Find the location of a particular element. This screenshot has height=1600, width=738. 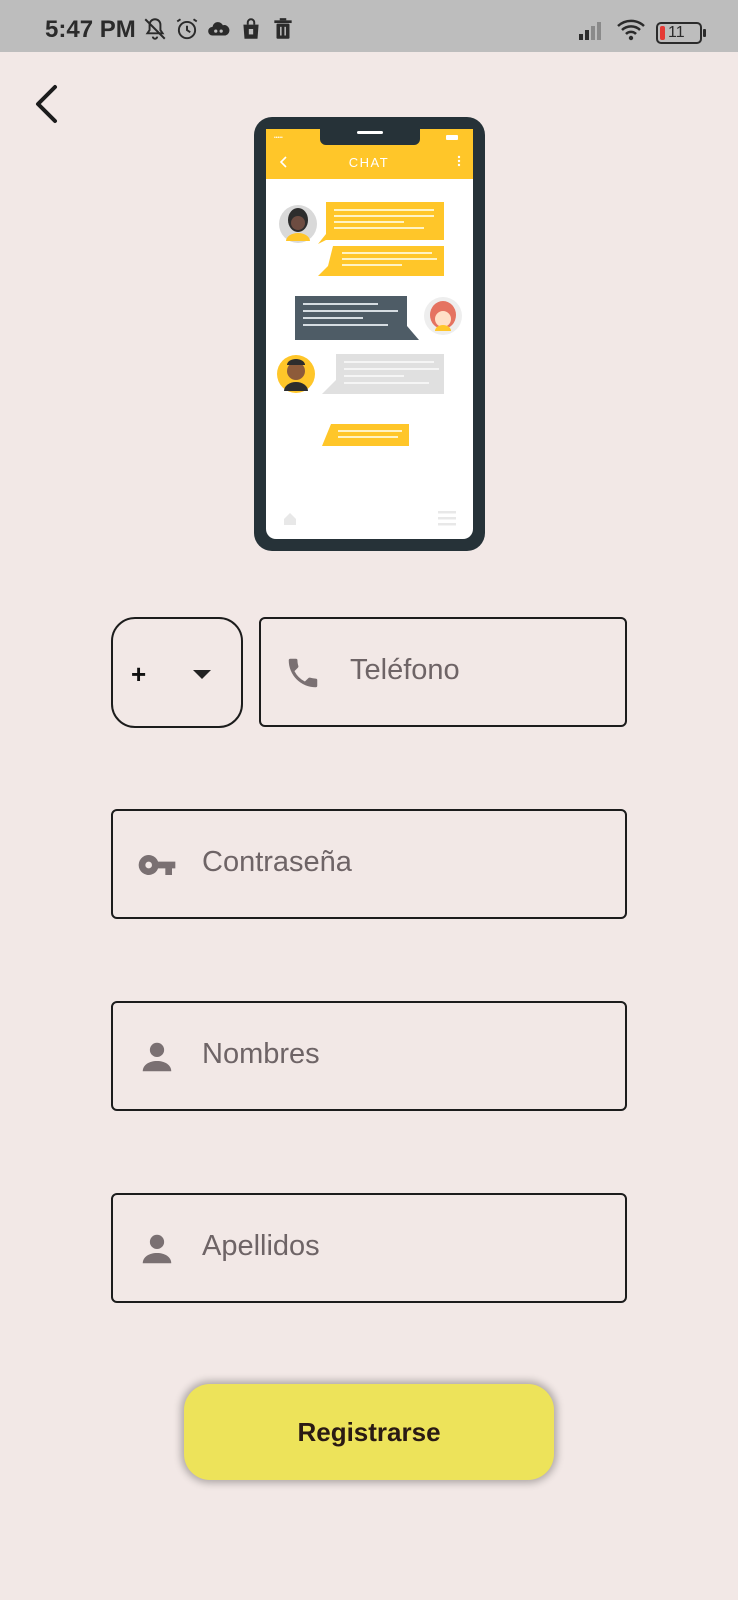

phone-placeholder: Teléfono is located at coordinates (405, 670).